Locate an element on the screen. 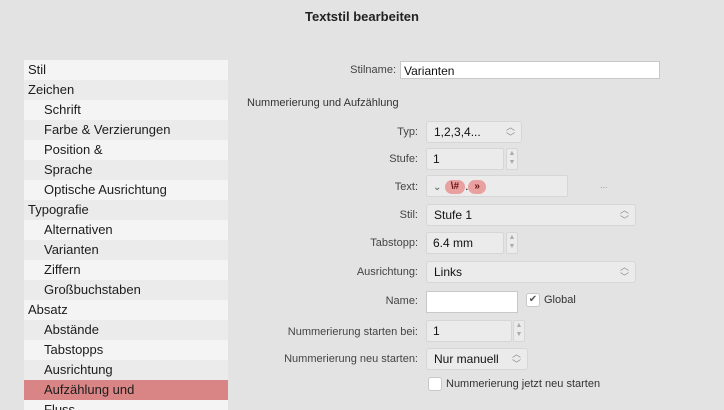  typ-popup: 1,2,3,4... ︿ ﹀ is located at coordinates (474, 132).